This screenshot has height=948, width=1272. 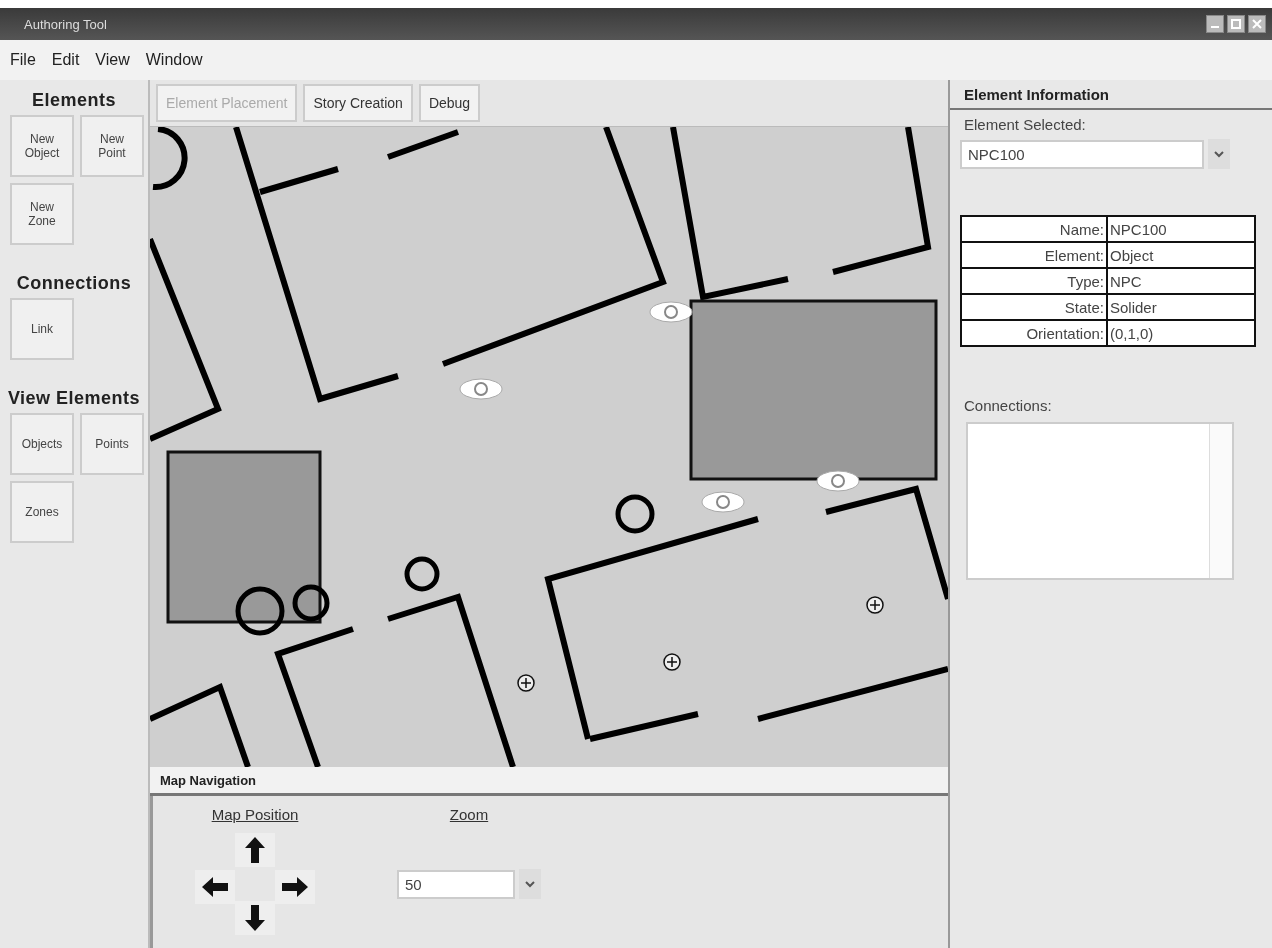 I want to click on property-value: NPC, so click(x=1181, y=281).